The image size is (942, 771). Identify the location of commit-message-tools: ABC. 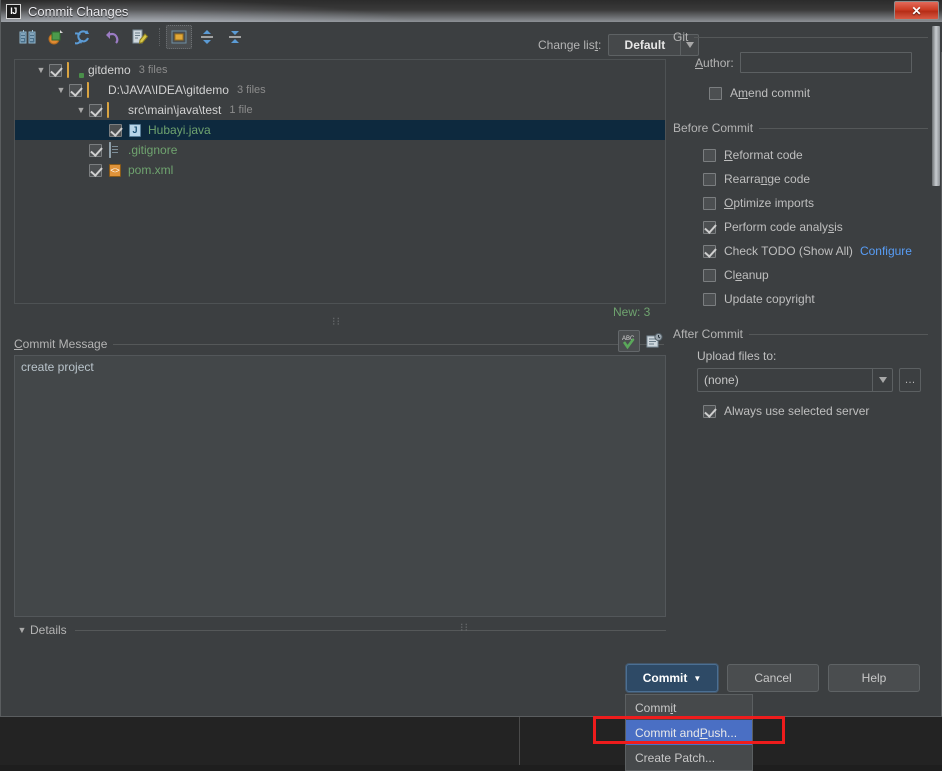
(641, 341).